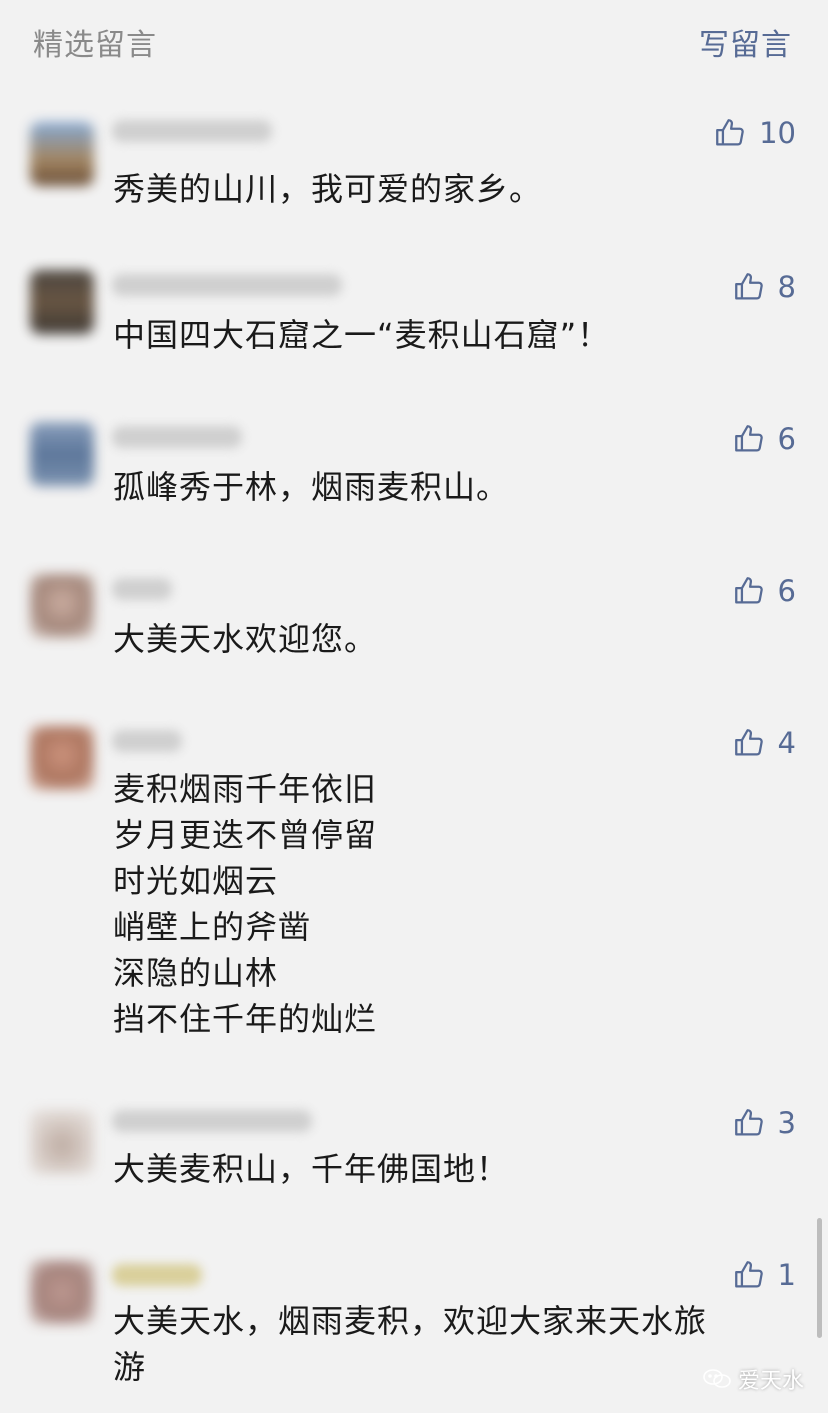 The height and width of the screenshot is (1413, 828). I want to click on comment-content: 大美天水，烟雨麦积，欢迎大家来天水旅 游, so click(445, 1344).